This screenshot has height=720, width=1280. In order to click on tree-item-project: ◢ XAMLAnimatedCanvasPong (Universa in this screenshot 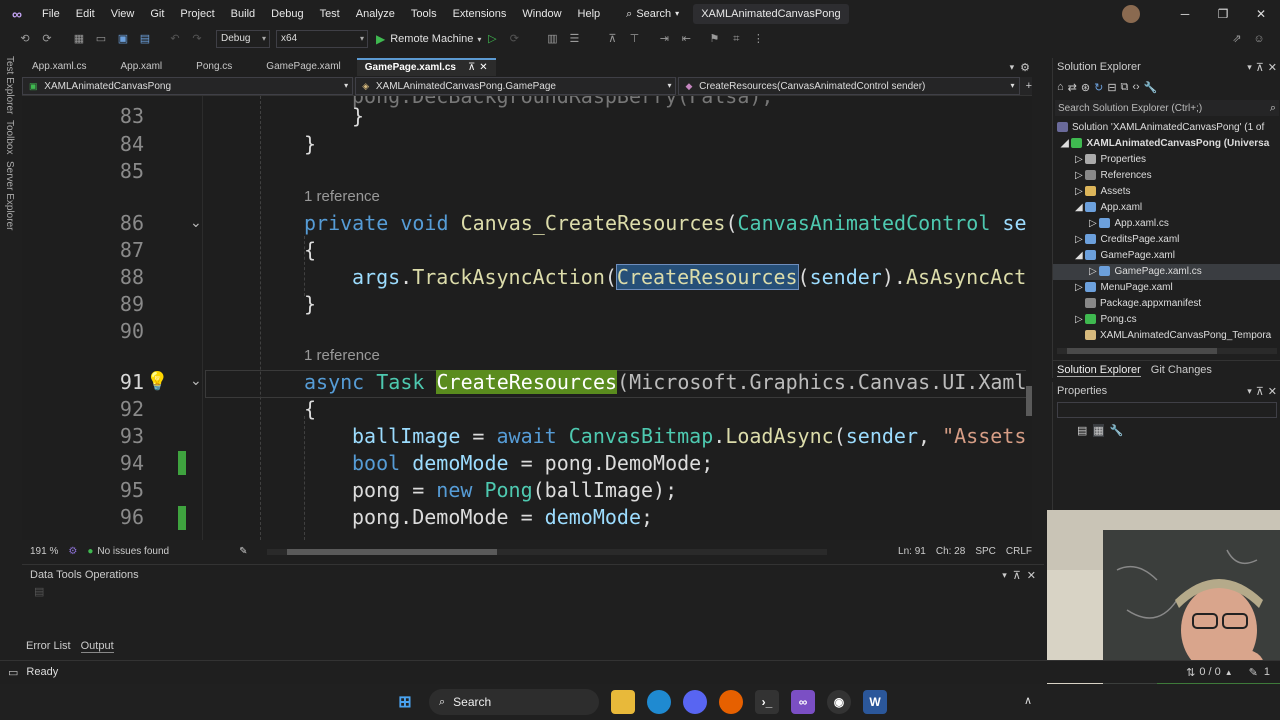, I will do `click(1166, 144)`.